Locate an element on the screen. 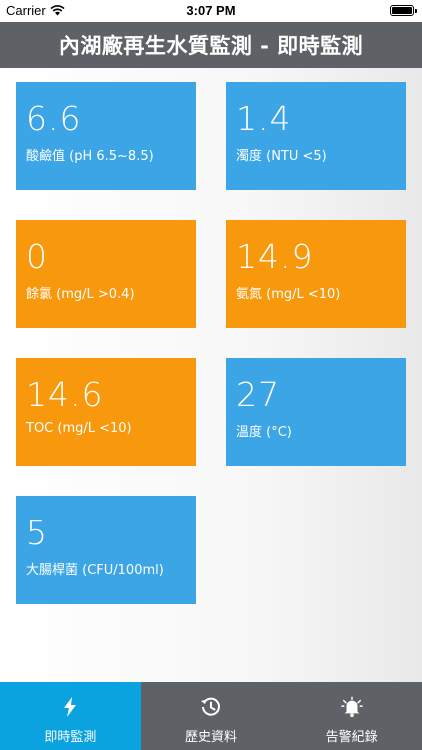  tile-value: 5 is located at coordinates (37, 532).